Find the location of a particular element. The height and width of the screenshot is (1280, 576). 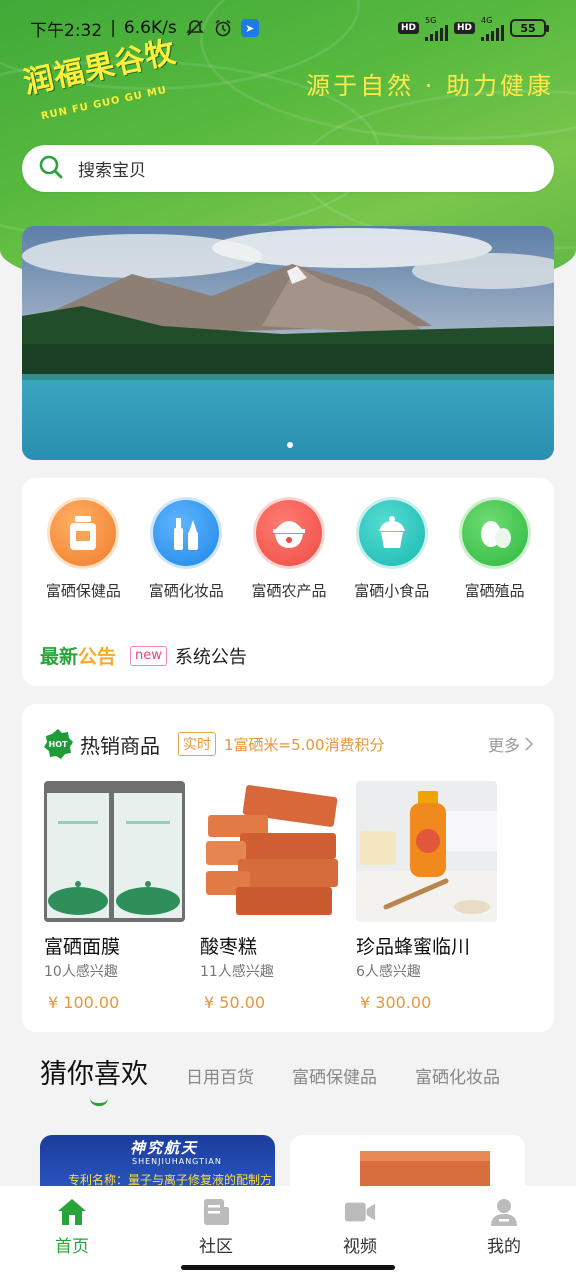

category-cosmetics: 富硒化妆品 is located at coordinates (186, 550).